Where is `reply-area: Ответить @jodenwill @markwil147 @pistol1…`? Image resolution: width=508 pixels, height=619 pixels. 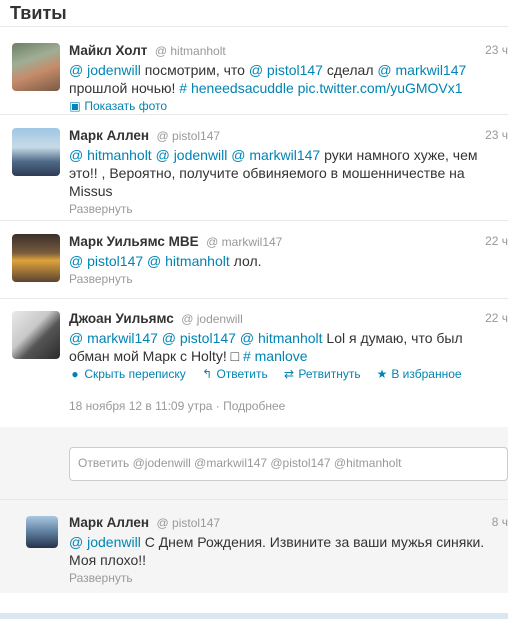
reply-area: Ответить @jodenwill @markwil147 @pistol1… is located at coordinates (254, 463).